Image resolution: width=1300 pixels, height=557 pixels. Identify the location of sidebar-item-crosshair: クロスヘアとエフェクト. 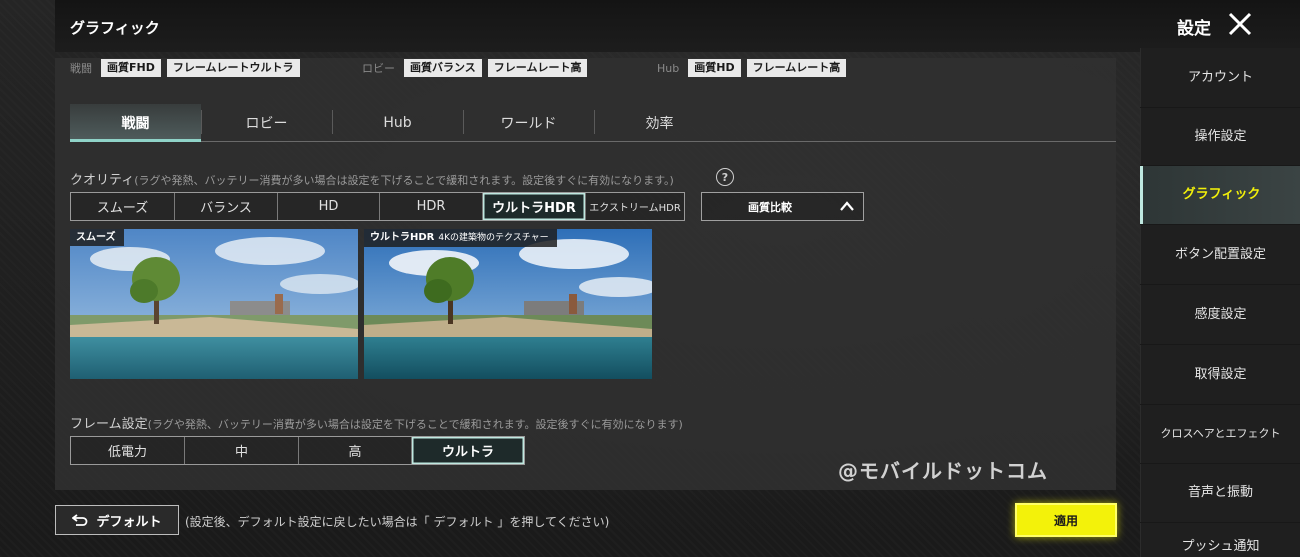
(1220, 434).